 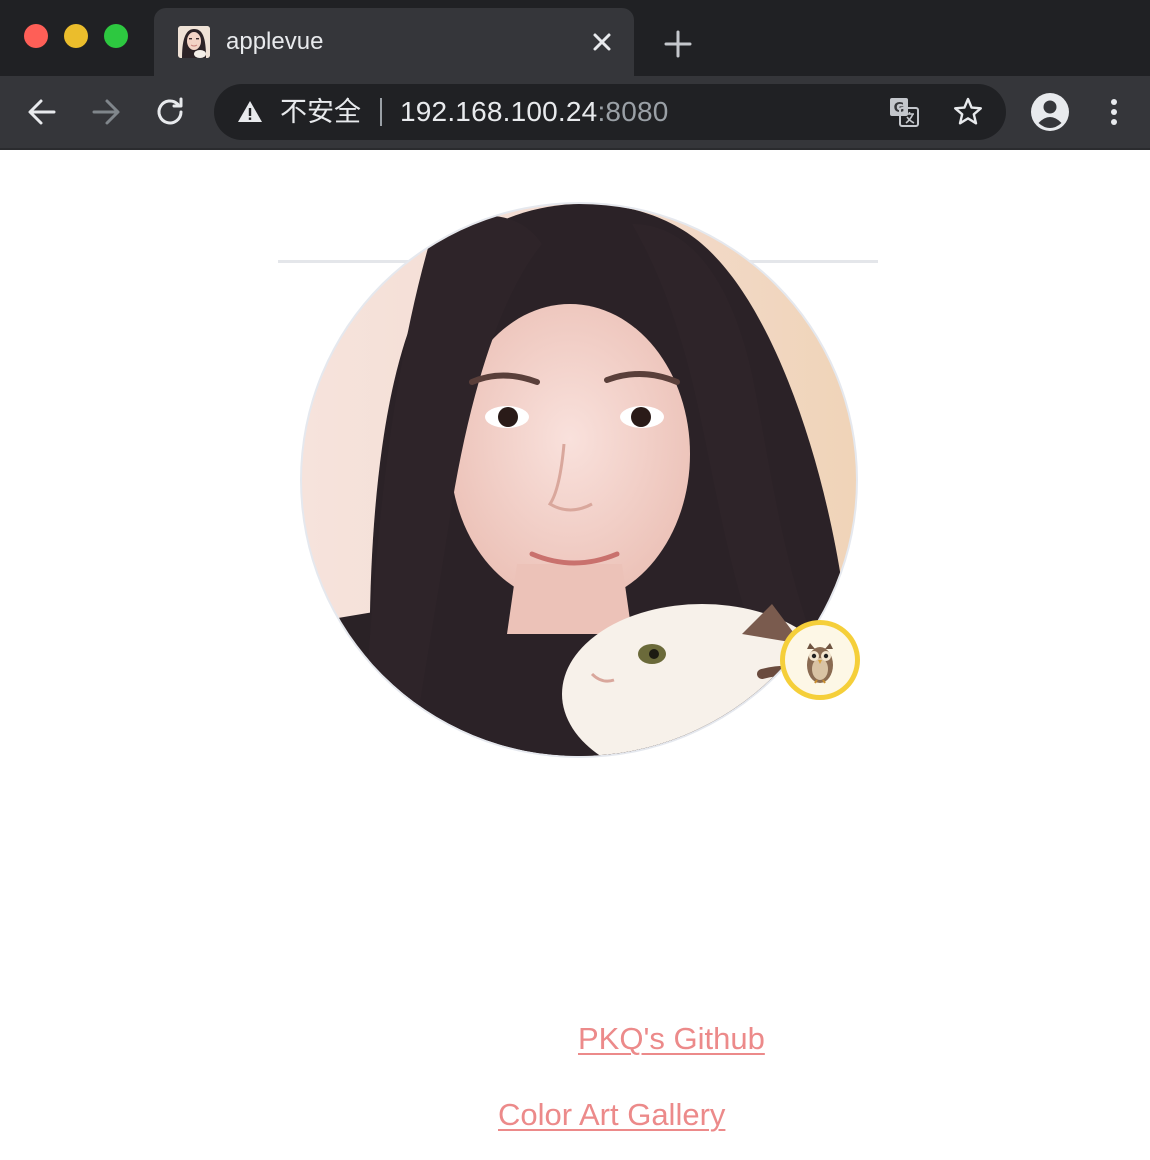 I want to click on reload-icon, so click(x=170, y=112).